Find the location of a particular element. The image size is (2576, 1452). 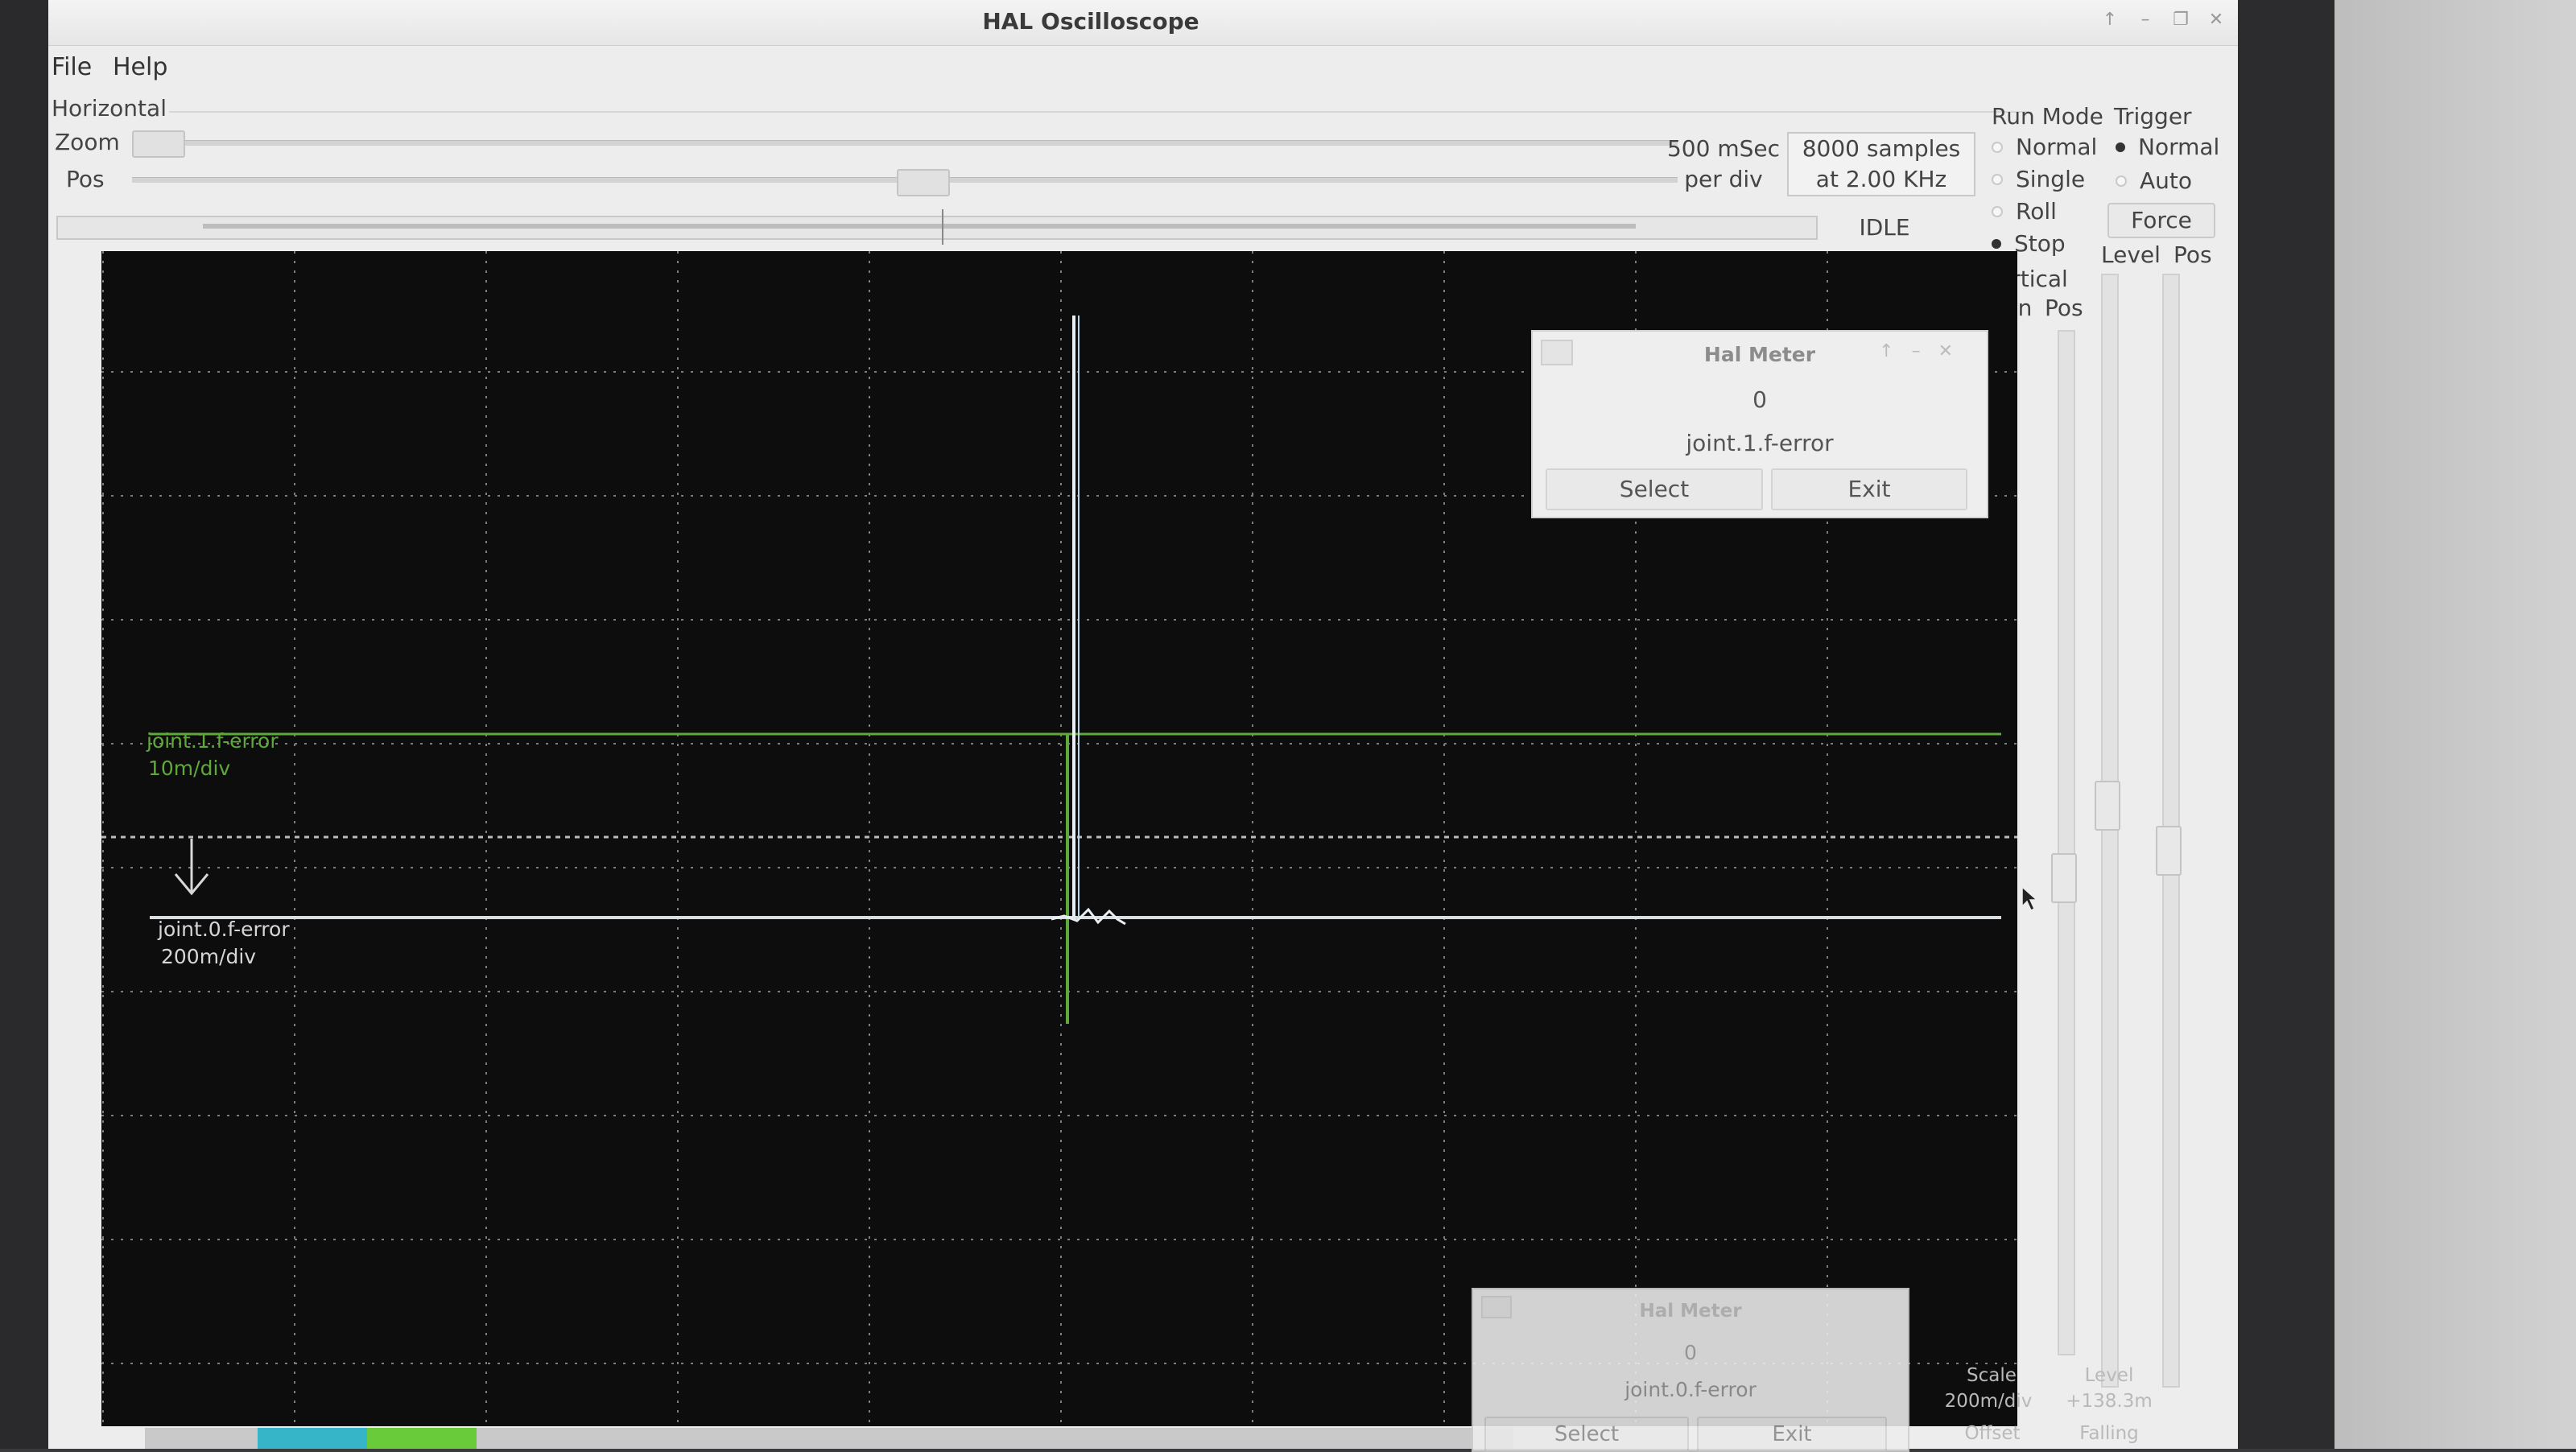

trigger-level-slider is located at coordinates (2110, 831).